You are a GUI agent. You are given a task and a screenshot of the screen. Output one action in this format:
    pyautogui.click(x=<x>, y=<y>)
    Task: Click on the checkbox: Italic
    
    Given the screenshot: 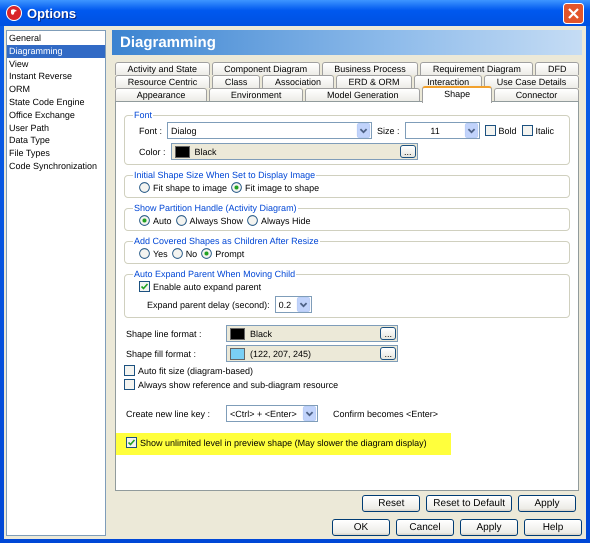 What is the action you would take?
    pyautogui.click(x=538, y=130)
    